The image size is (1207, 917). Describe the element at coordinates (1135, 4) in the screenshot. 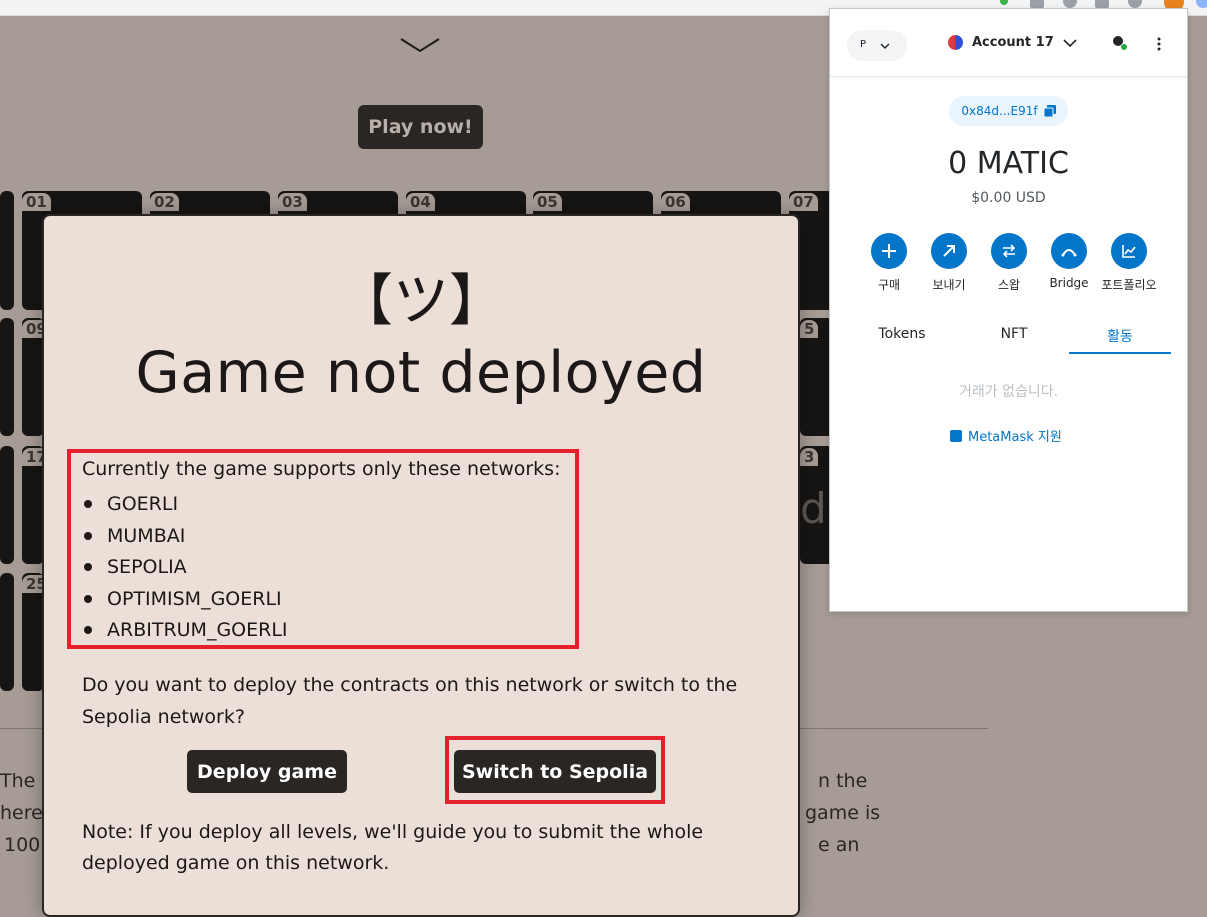

I see `bookmark-star-icon` at that location.